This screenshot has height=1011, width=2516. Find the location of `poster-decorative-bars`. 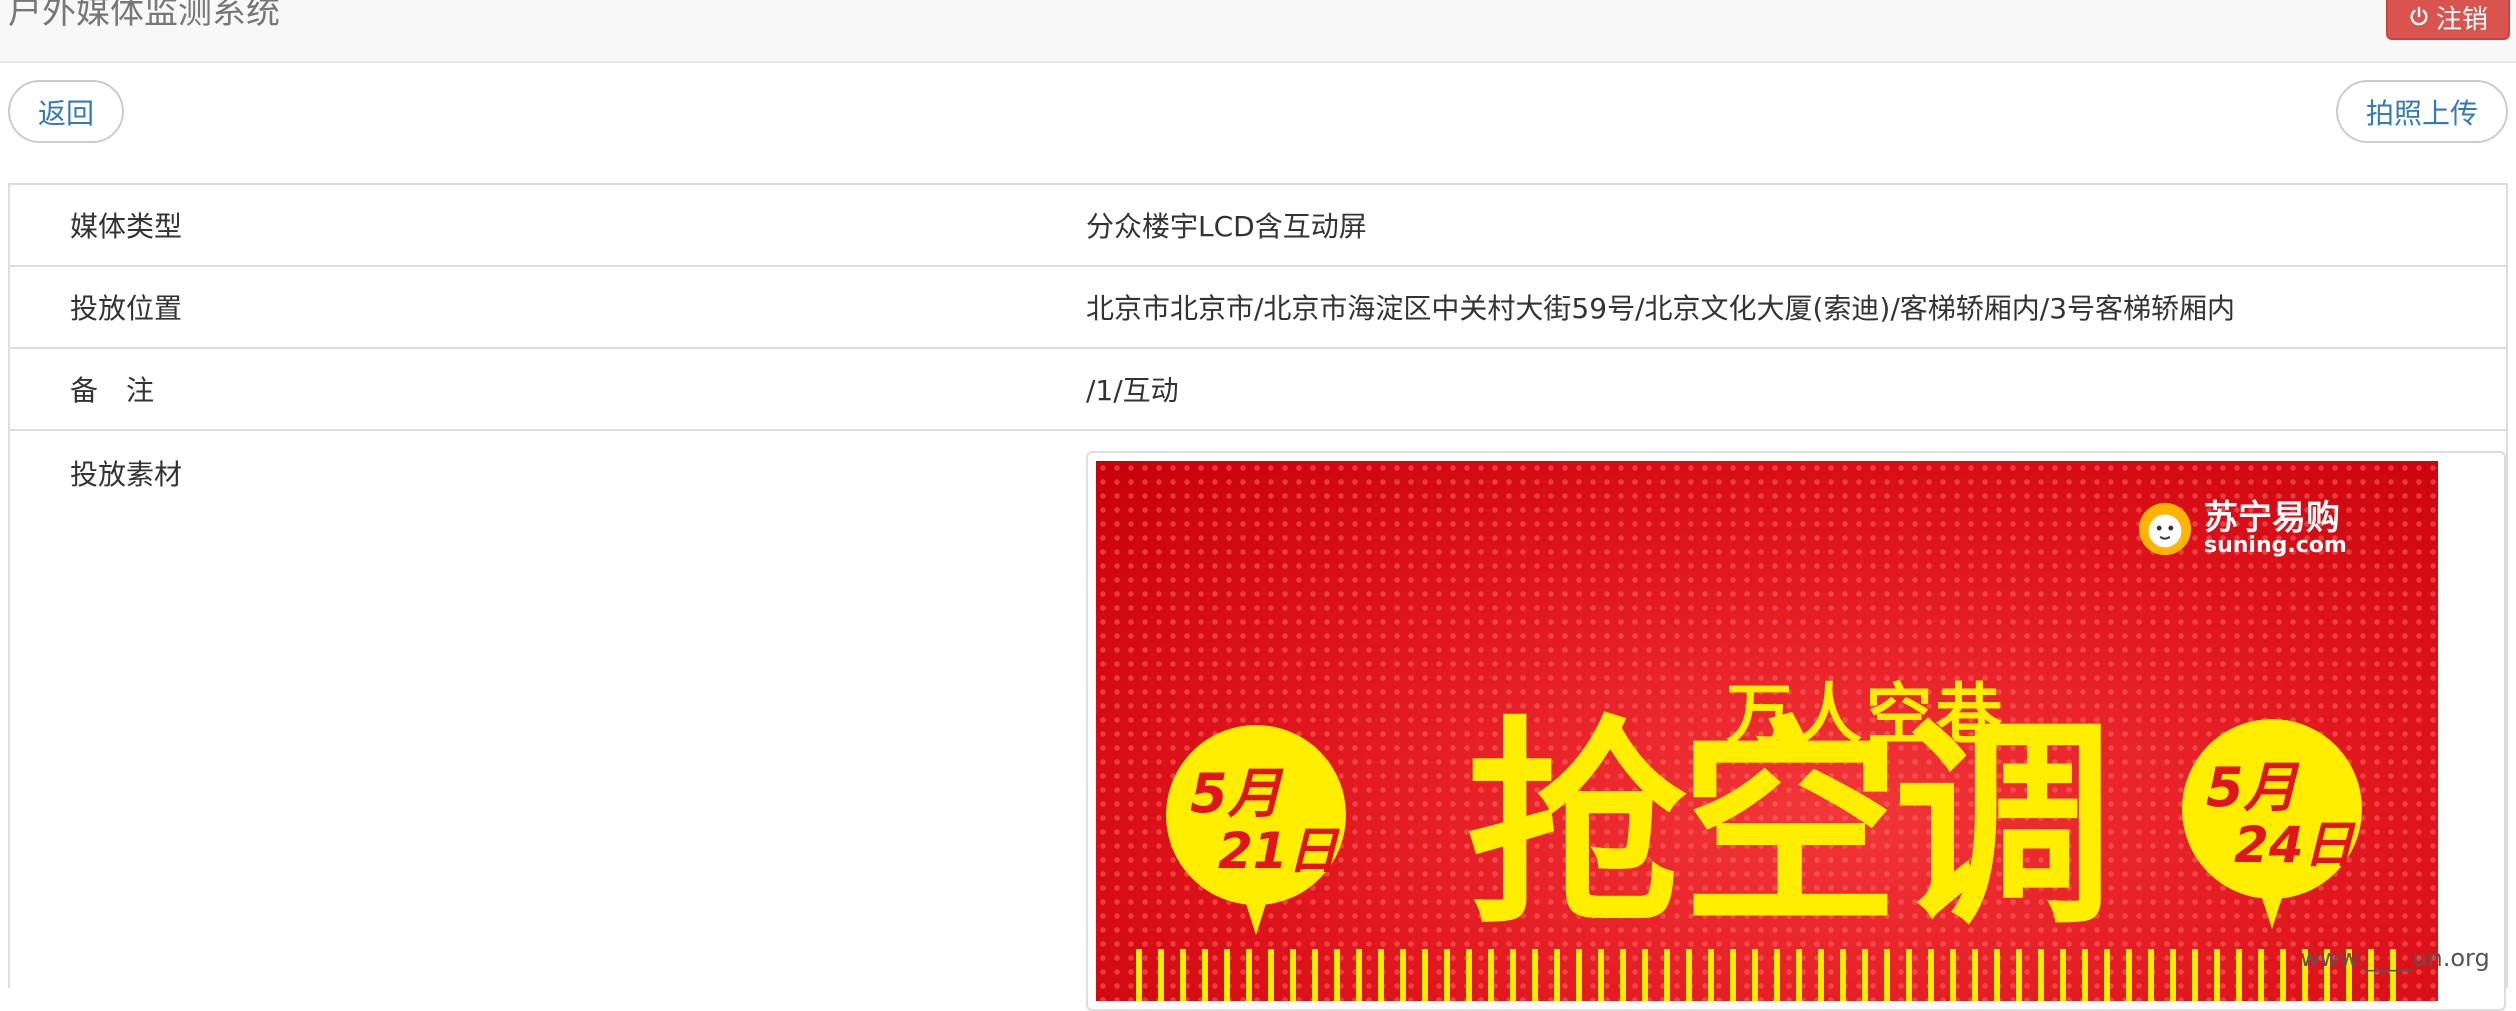

poster-decorative-bars is located at coordinates (1766, 975).